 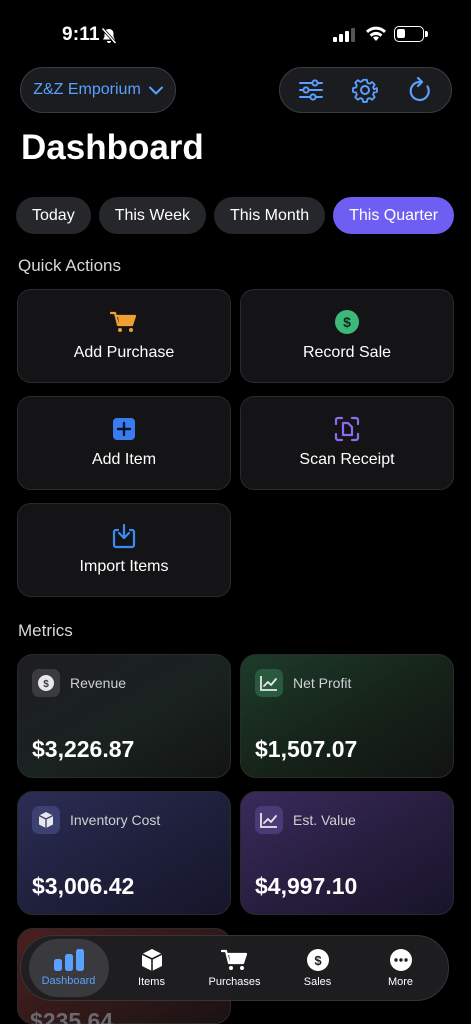 I want to click on est-value-label: Est. Value, so click(x=324, y=820).